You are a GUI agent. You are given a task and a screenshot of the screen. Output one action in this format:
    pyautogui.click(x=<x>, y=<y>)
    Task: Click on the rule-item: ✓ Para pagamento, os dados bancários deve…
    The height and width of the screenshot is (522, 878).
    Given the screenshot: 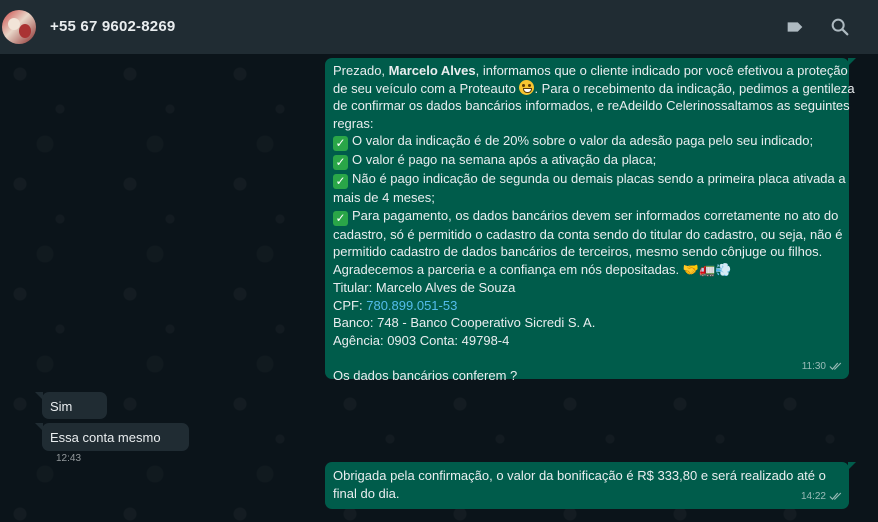 What is the action you would take?
    pyautogui.click(x=587, y=216)
    